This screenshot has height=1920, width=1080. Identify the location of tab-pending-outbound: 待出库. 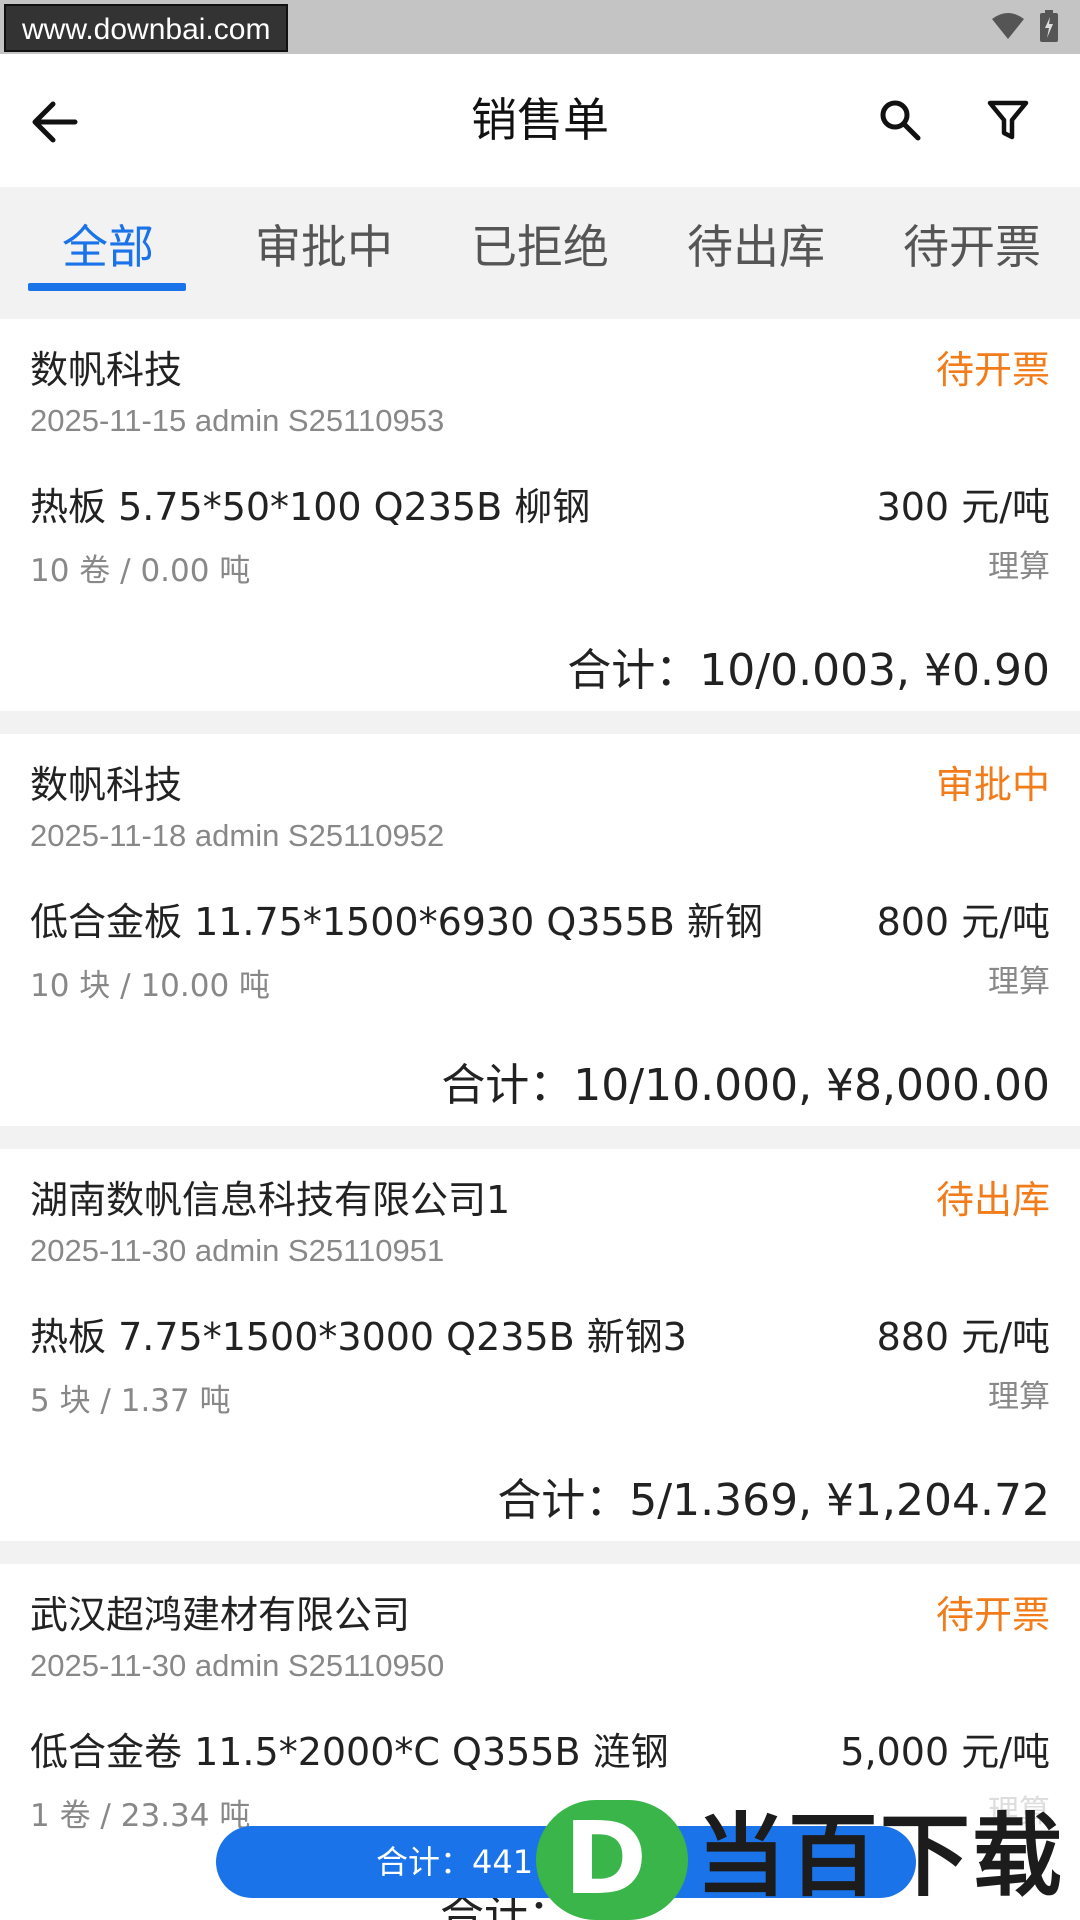
(756, 253).